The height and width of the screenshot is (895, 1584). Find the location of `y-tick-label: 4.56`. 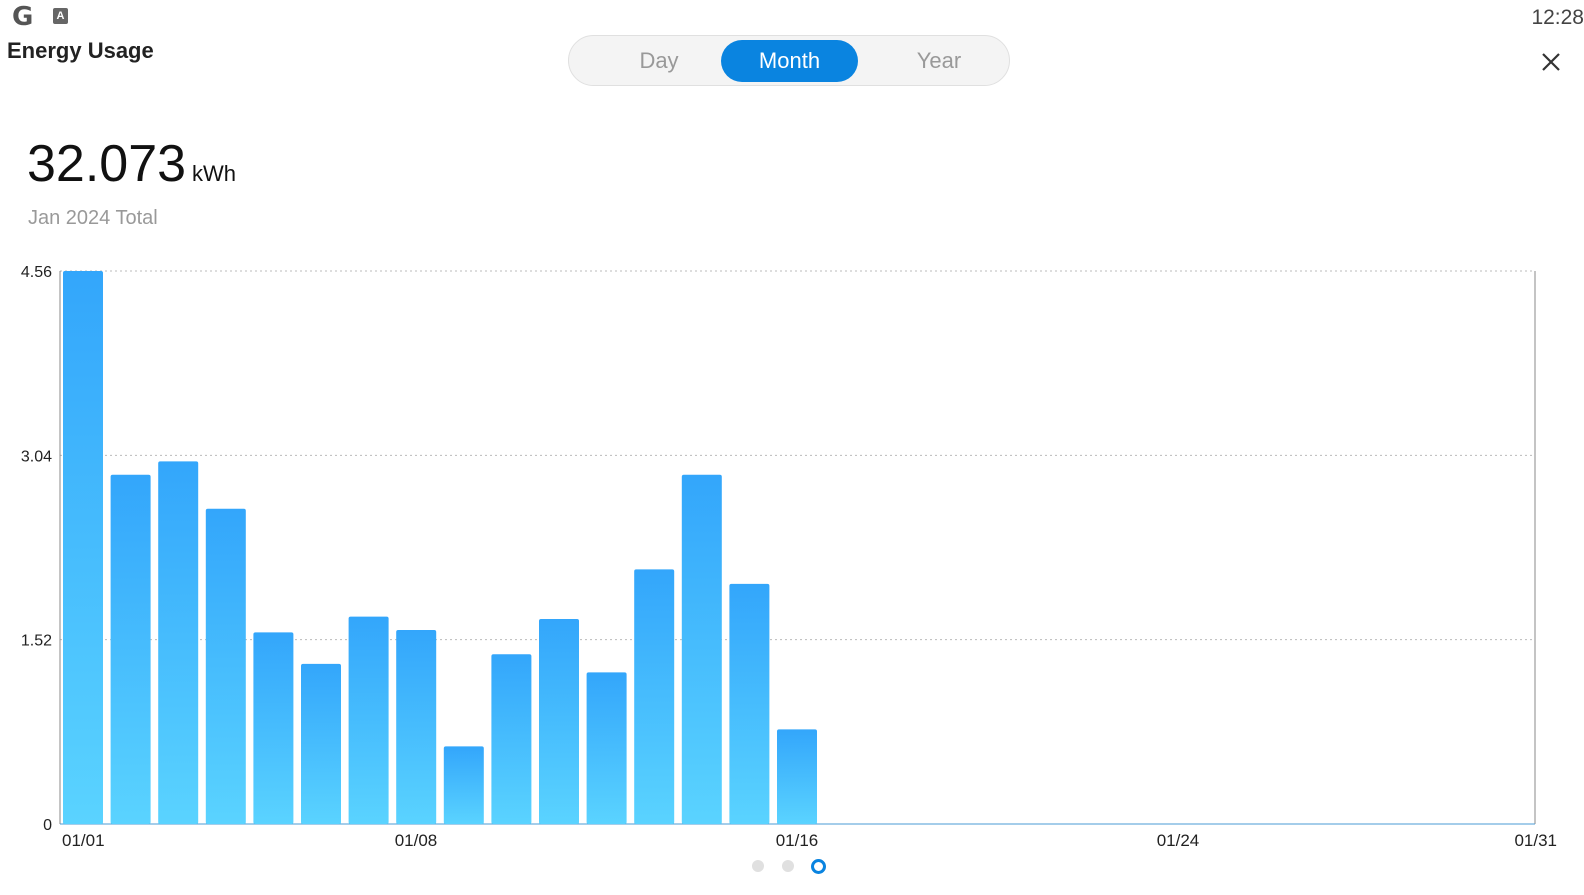

y-tick-label: 4.56 is located at coordinates (36, 272).